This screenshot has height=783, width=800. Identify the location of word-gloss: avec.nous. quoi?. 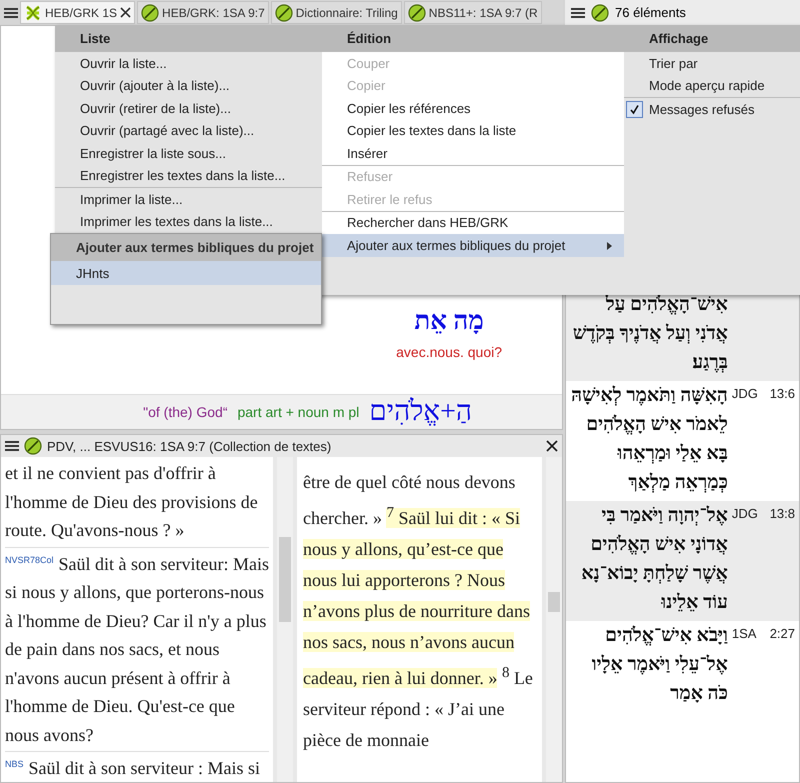
(449, 352).